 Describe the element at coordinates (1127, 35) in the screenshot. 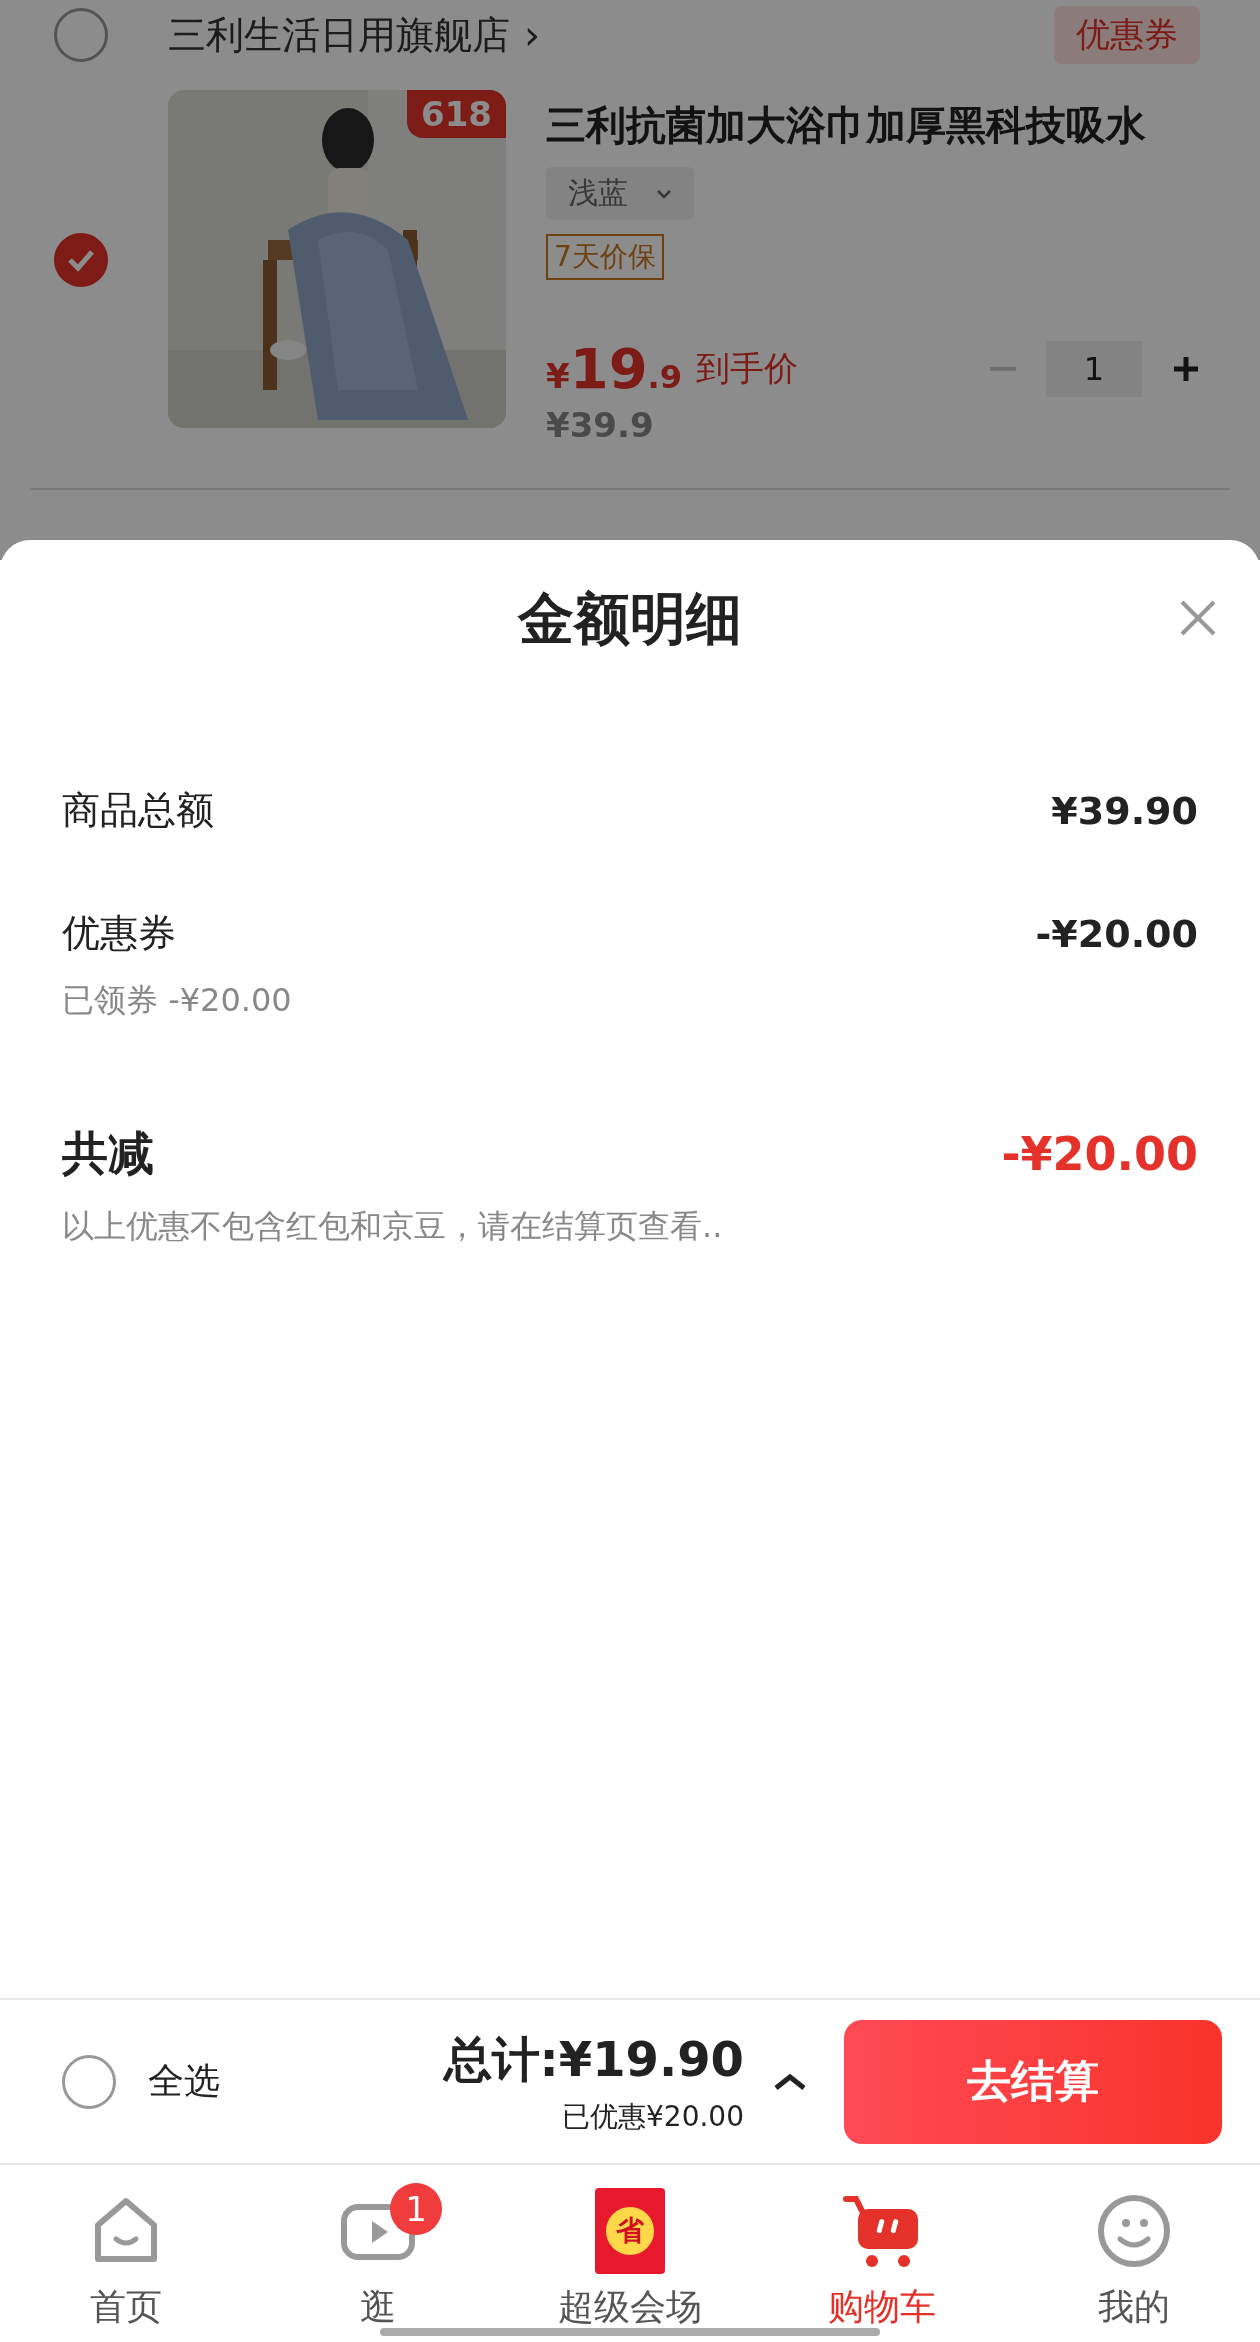

I see `coupon-tag: 优惠券` at that location.